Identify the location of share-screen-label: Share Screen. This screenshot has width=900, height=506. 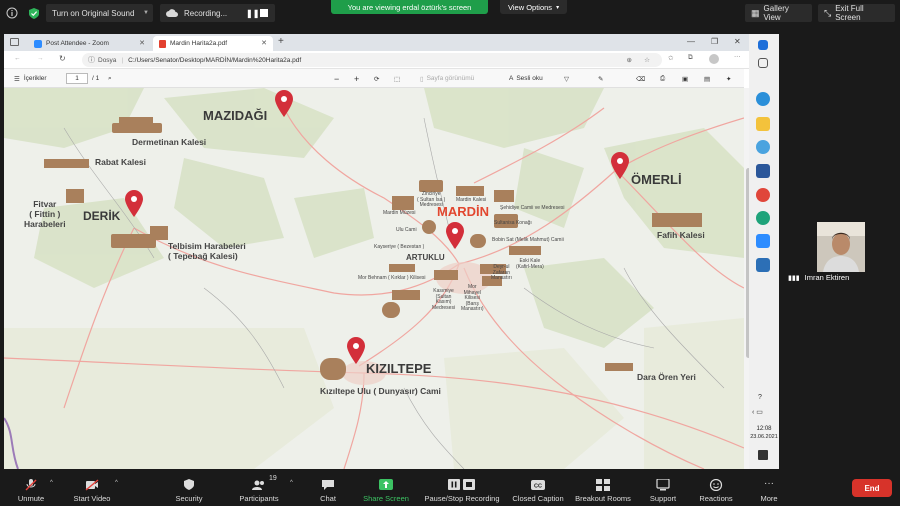
(386, 498).